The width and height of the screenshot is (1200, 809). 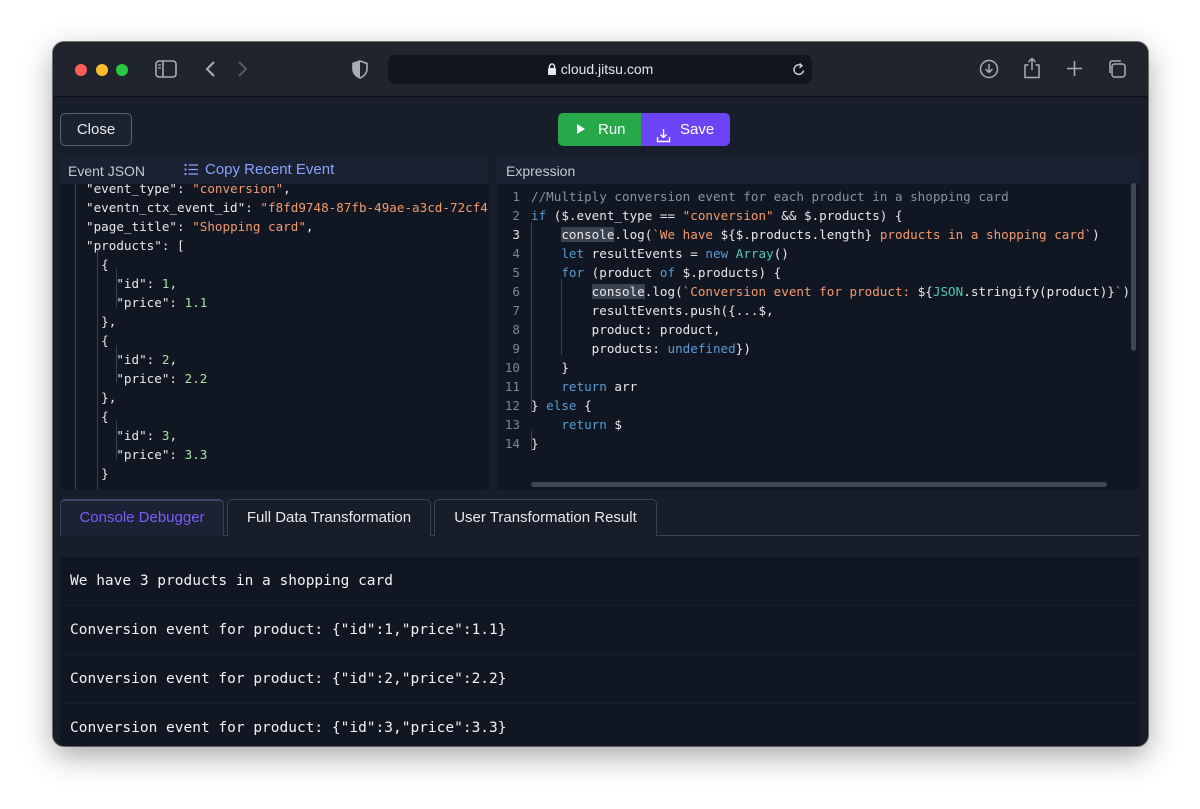 I want to click on code-token: }, so click(x=535, y=443).